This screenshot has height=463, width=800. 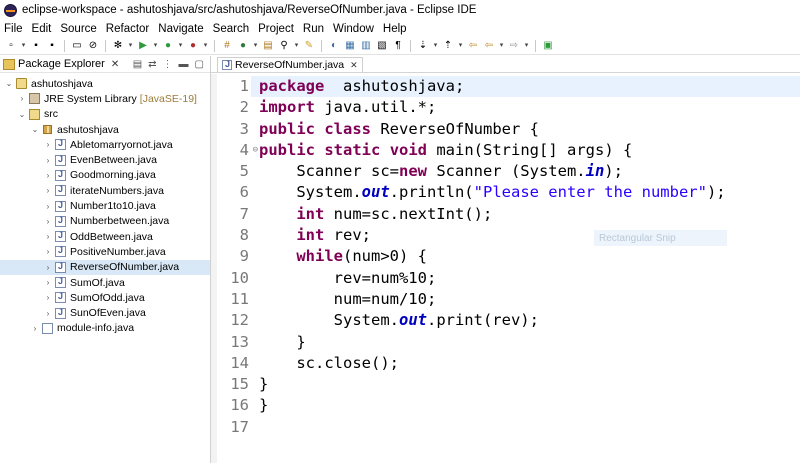 What do you see at coordinates (448, 46) in the screenshot?
I see `previous-annotation-icon: ⇡` at bounding box center [448, 46].